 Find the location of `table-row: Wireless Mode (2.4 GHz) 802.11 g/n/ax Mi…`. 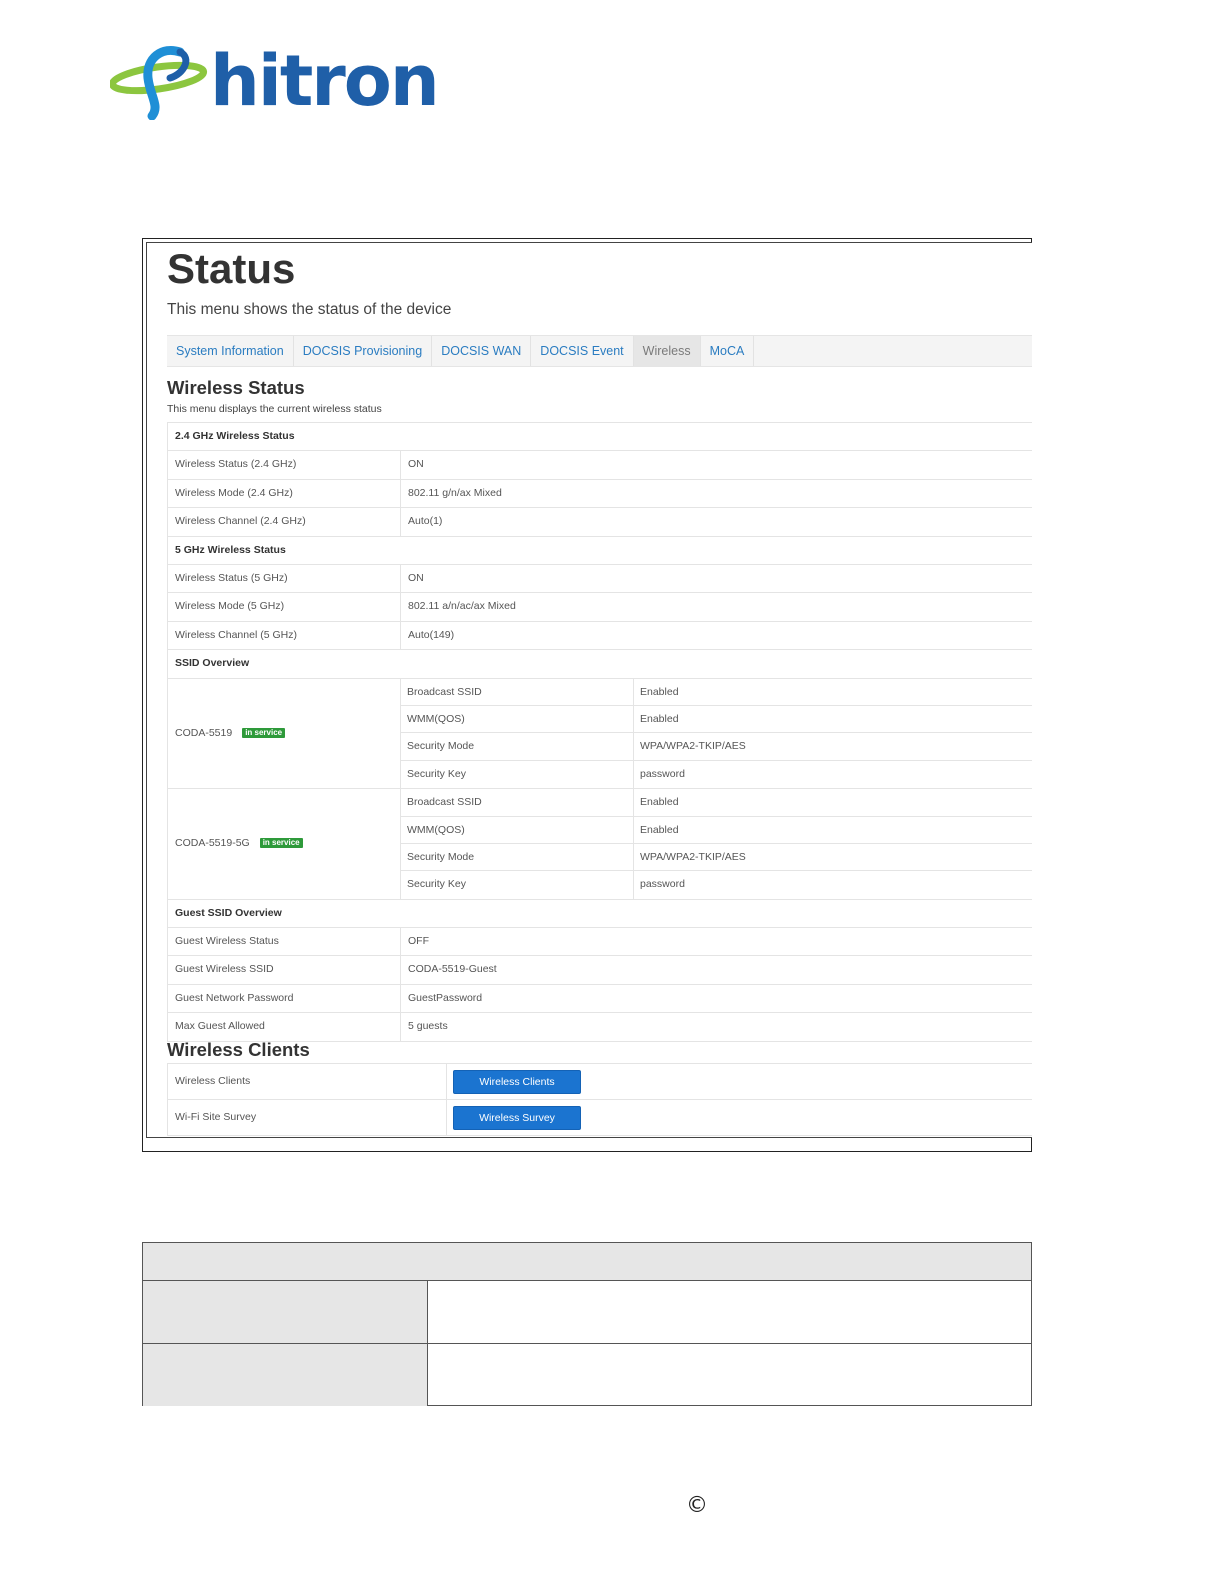

table-row: Wireless Mode (2.4 GHz) 802.11 g/n/ax Mi… is located at coordinates (599, 494).